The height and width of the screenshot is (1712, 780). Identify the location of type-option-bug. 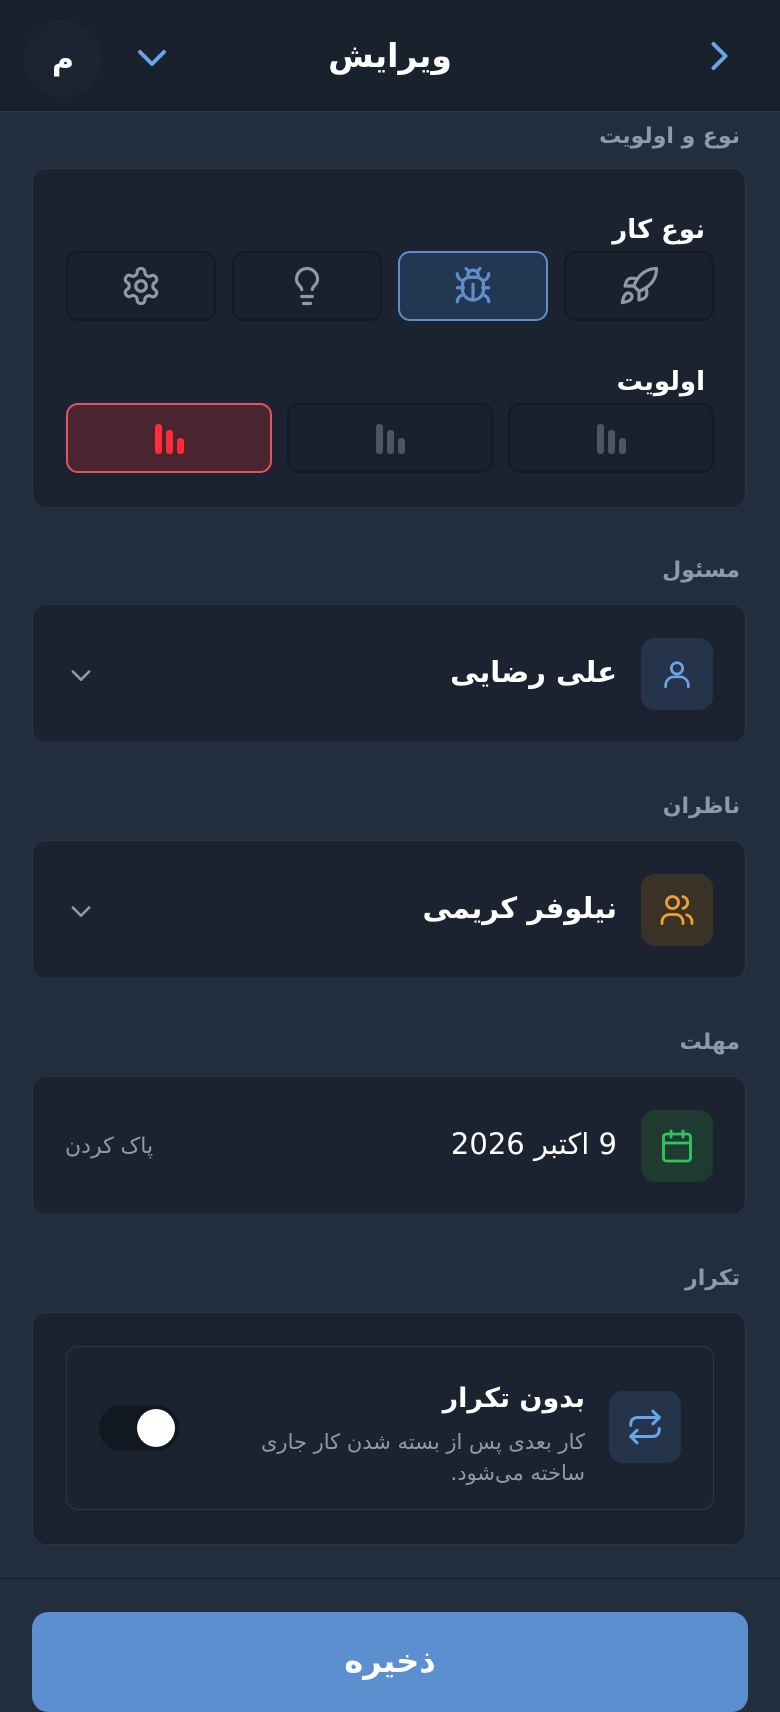
(473, 286).